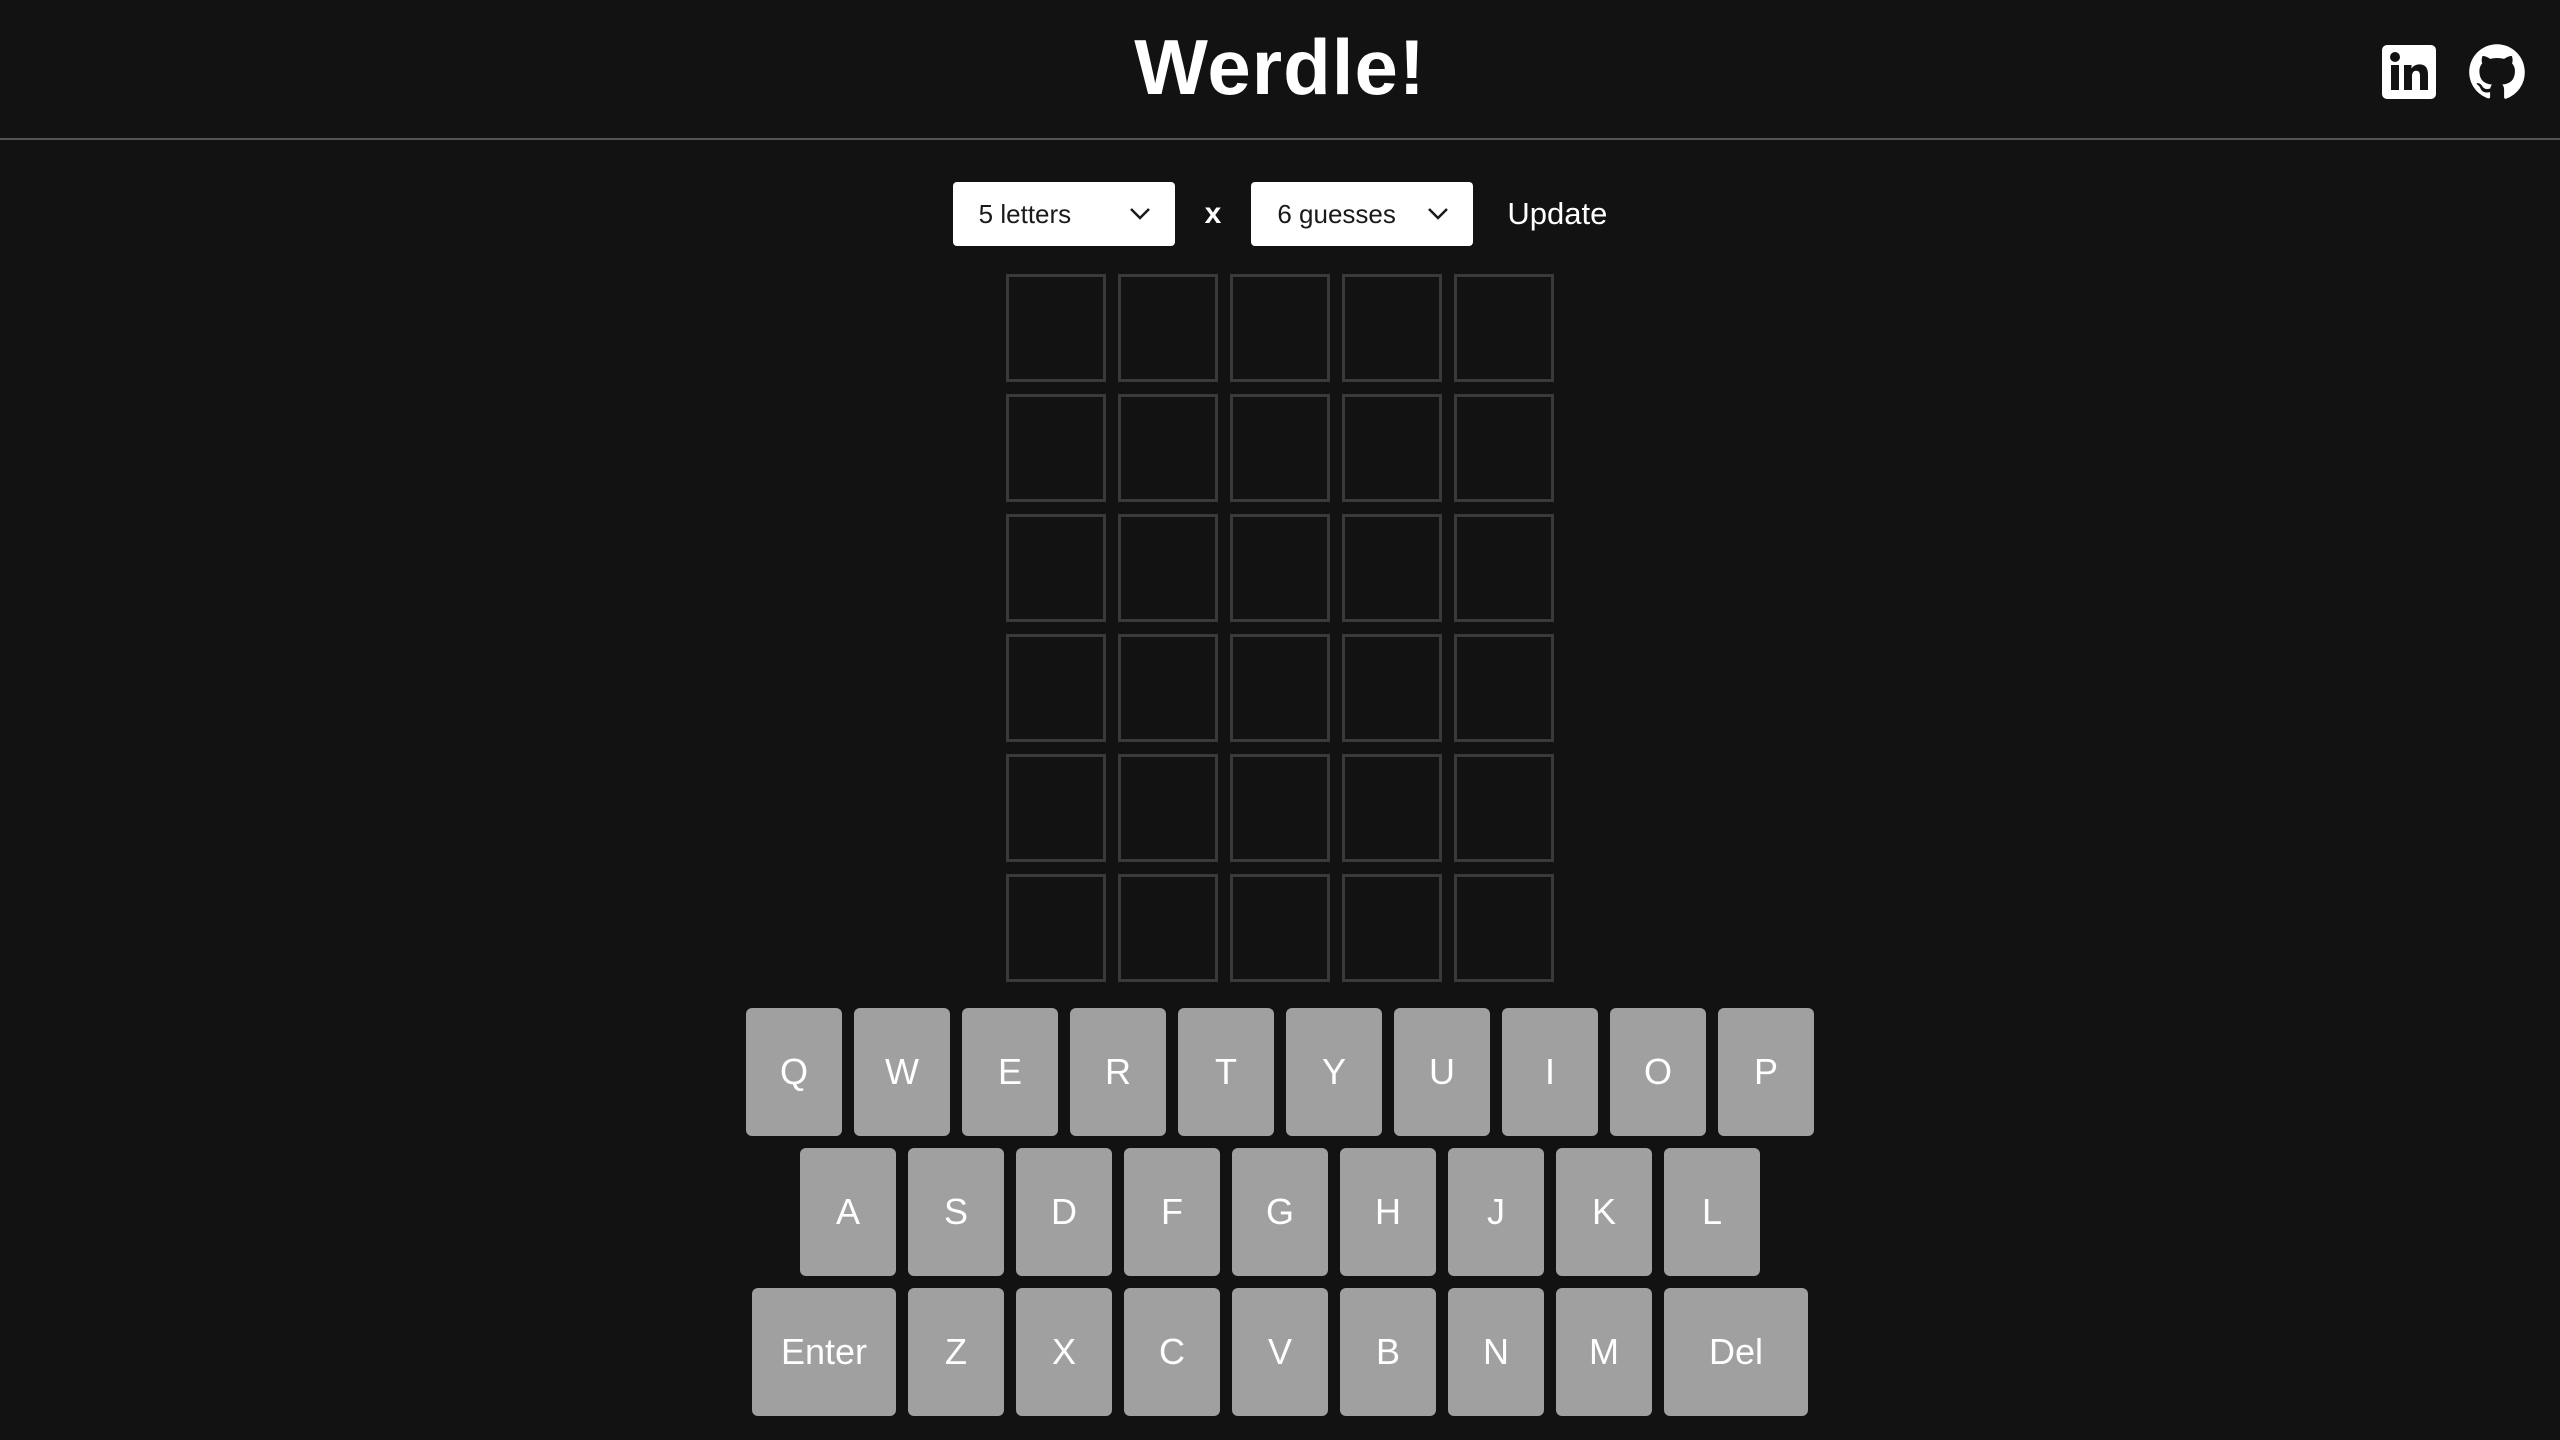 Image resolution: width=2560 pixels, height=1440 pixels. What do you see at coordinates (1280, 628) in the screenshot?
I see `game-board` at bounding box center [1280, 628].